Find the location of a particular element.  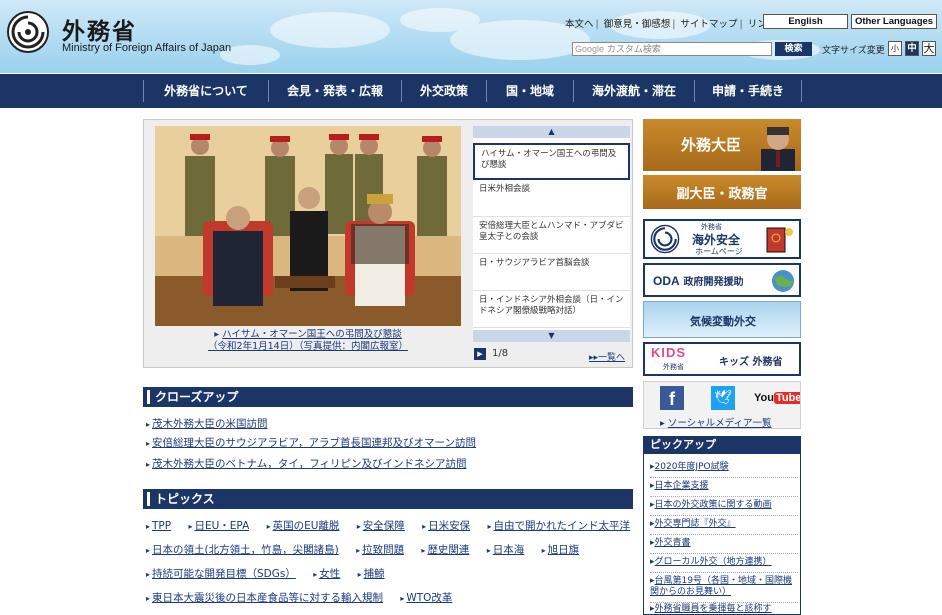

pickup-item: ▸2020年度JPO試験 is located at coordinates (724, 470).